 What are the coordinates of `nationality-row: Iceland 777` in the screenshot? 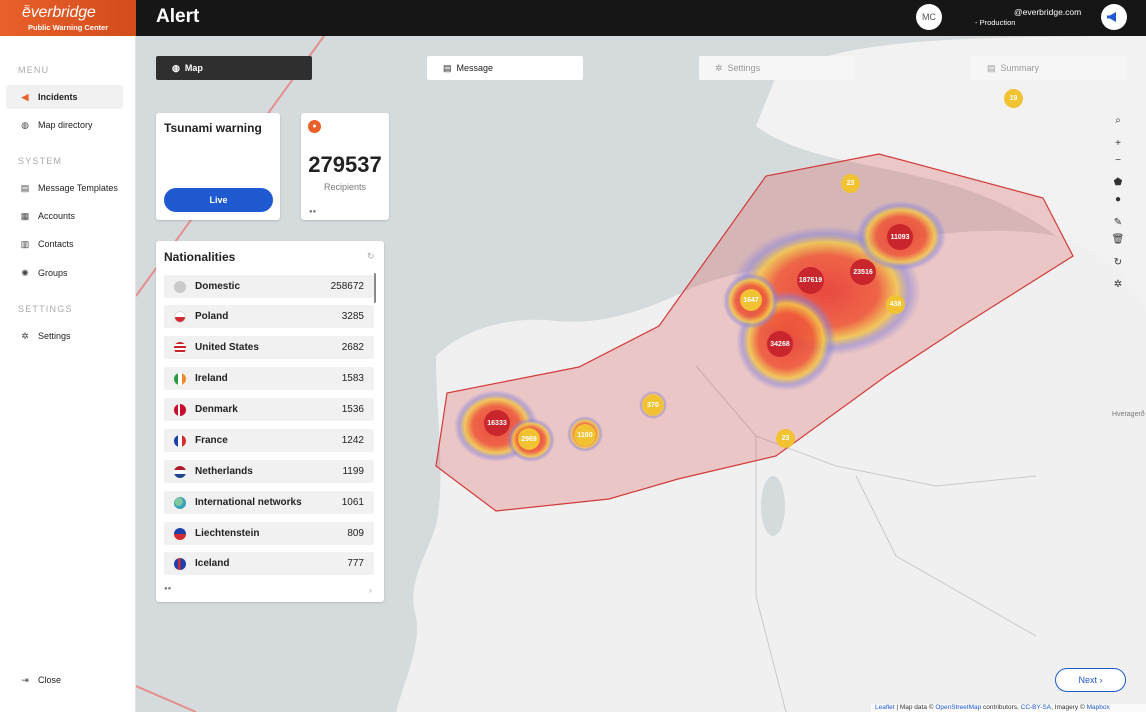 It's located at (269, 563).